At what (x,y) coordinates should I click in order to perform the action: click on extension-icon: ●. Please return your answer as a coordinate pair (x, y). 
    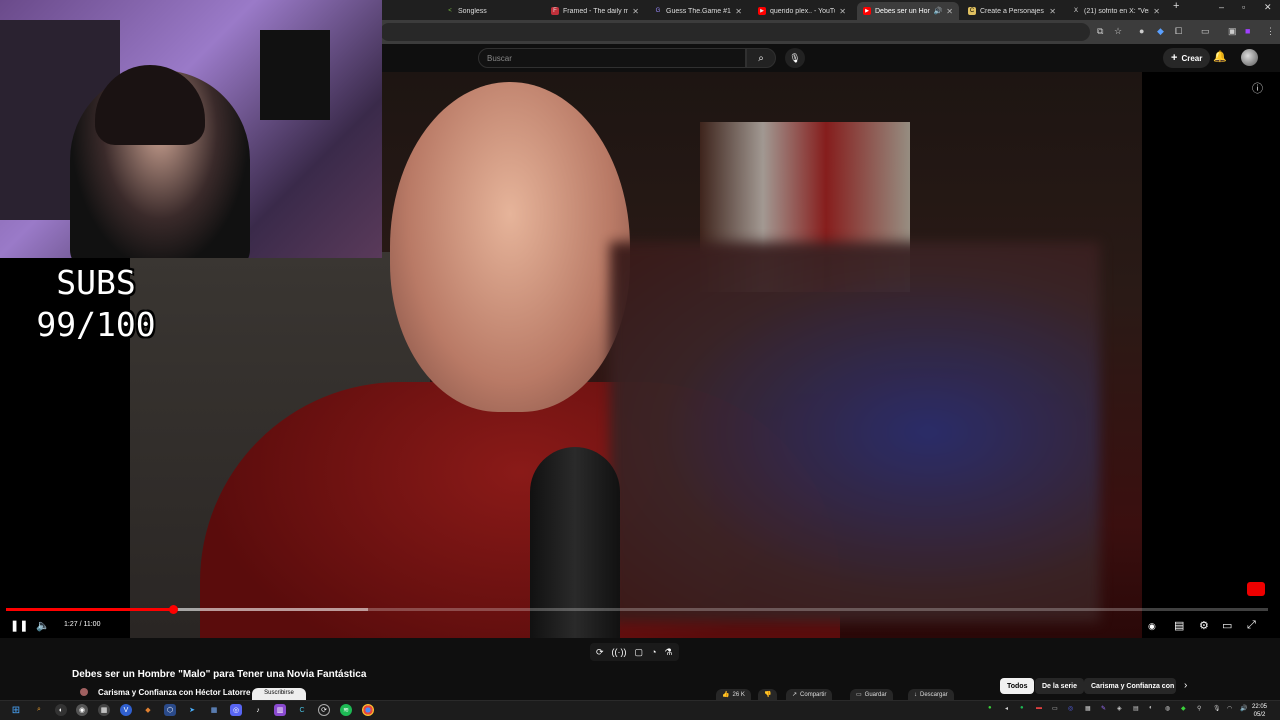
    Looking at the image, I should click on (1141, 31).